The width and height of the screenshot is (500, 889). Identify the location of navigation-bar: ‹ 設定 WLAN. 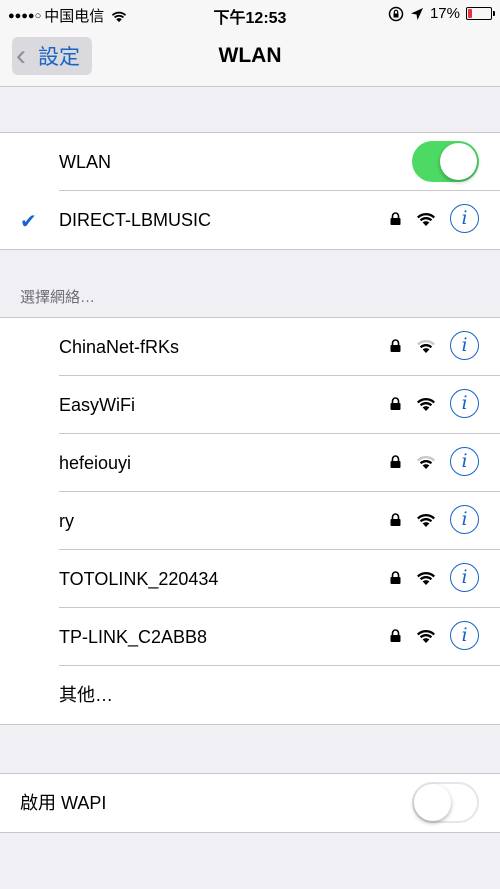
(250, 57).